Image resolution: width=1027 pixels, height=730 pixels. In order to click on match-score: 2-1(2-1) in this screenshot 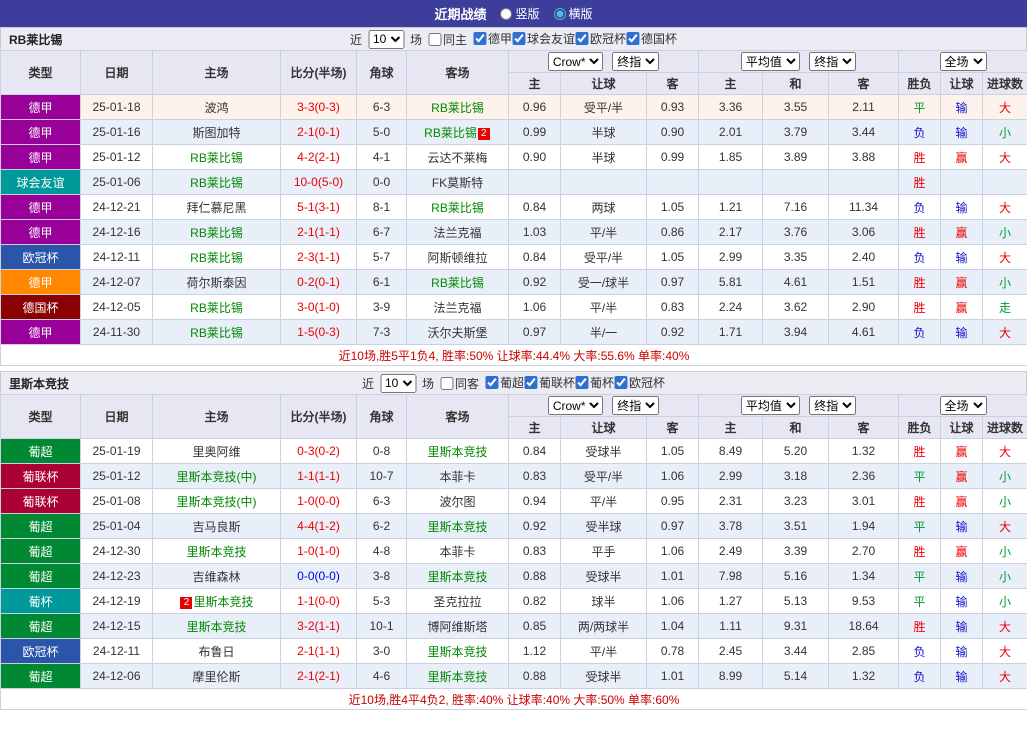, I will do `click(318, 676)`.